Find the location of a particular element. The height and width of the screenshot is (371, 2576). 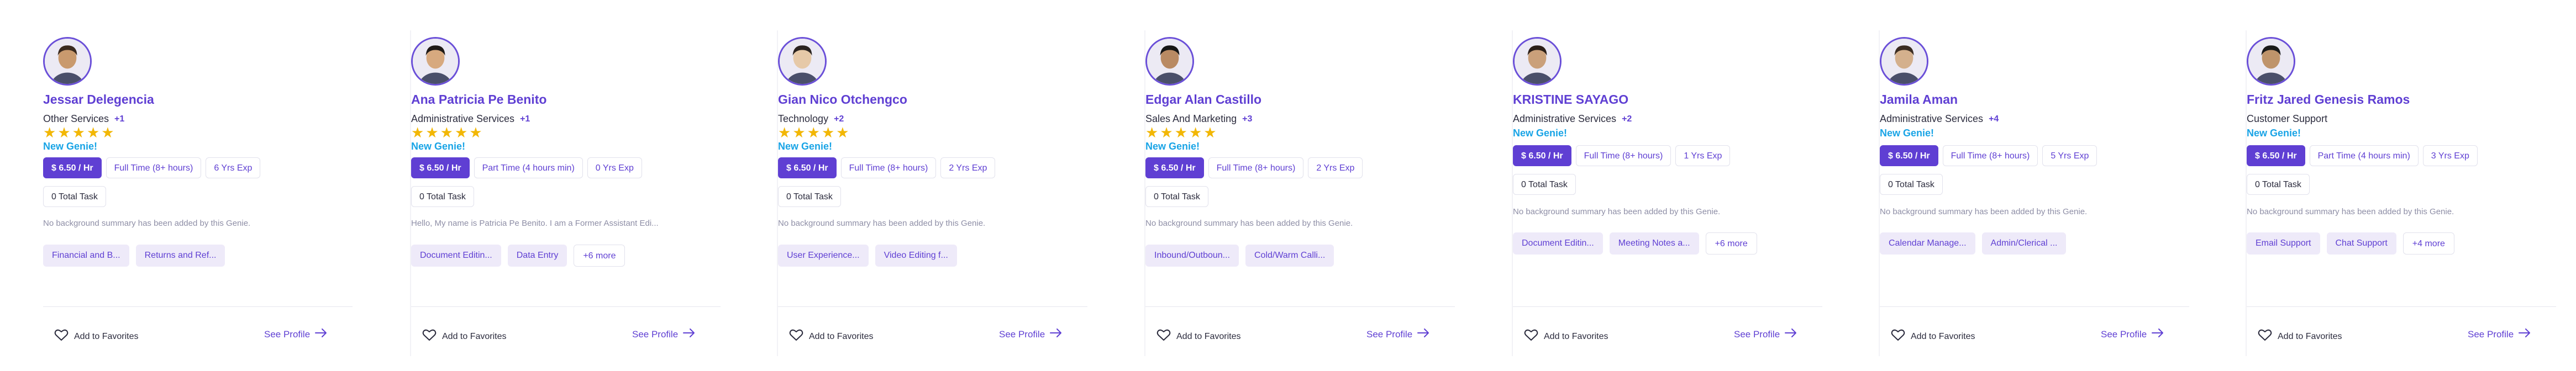

skill-tag: Data Entry is located at coordinates (537, 256).